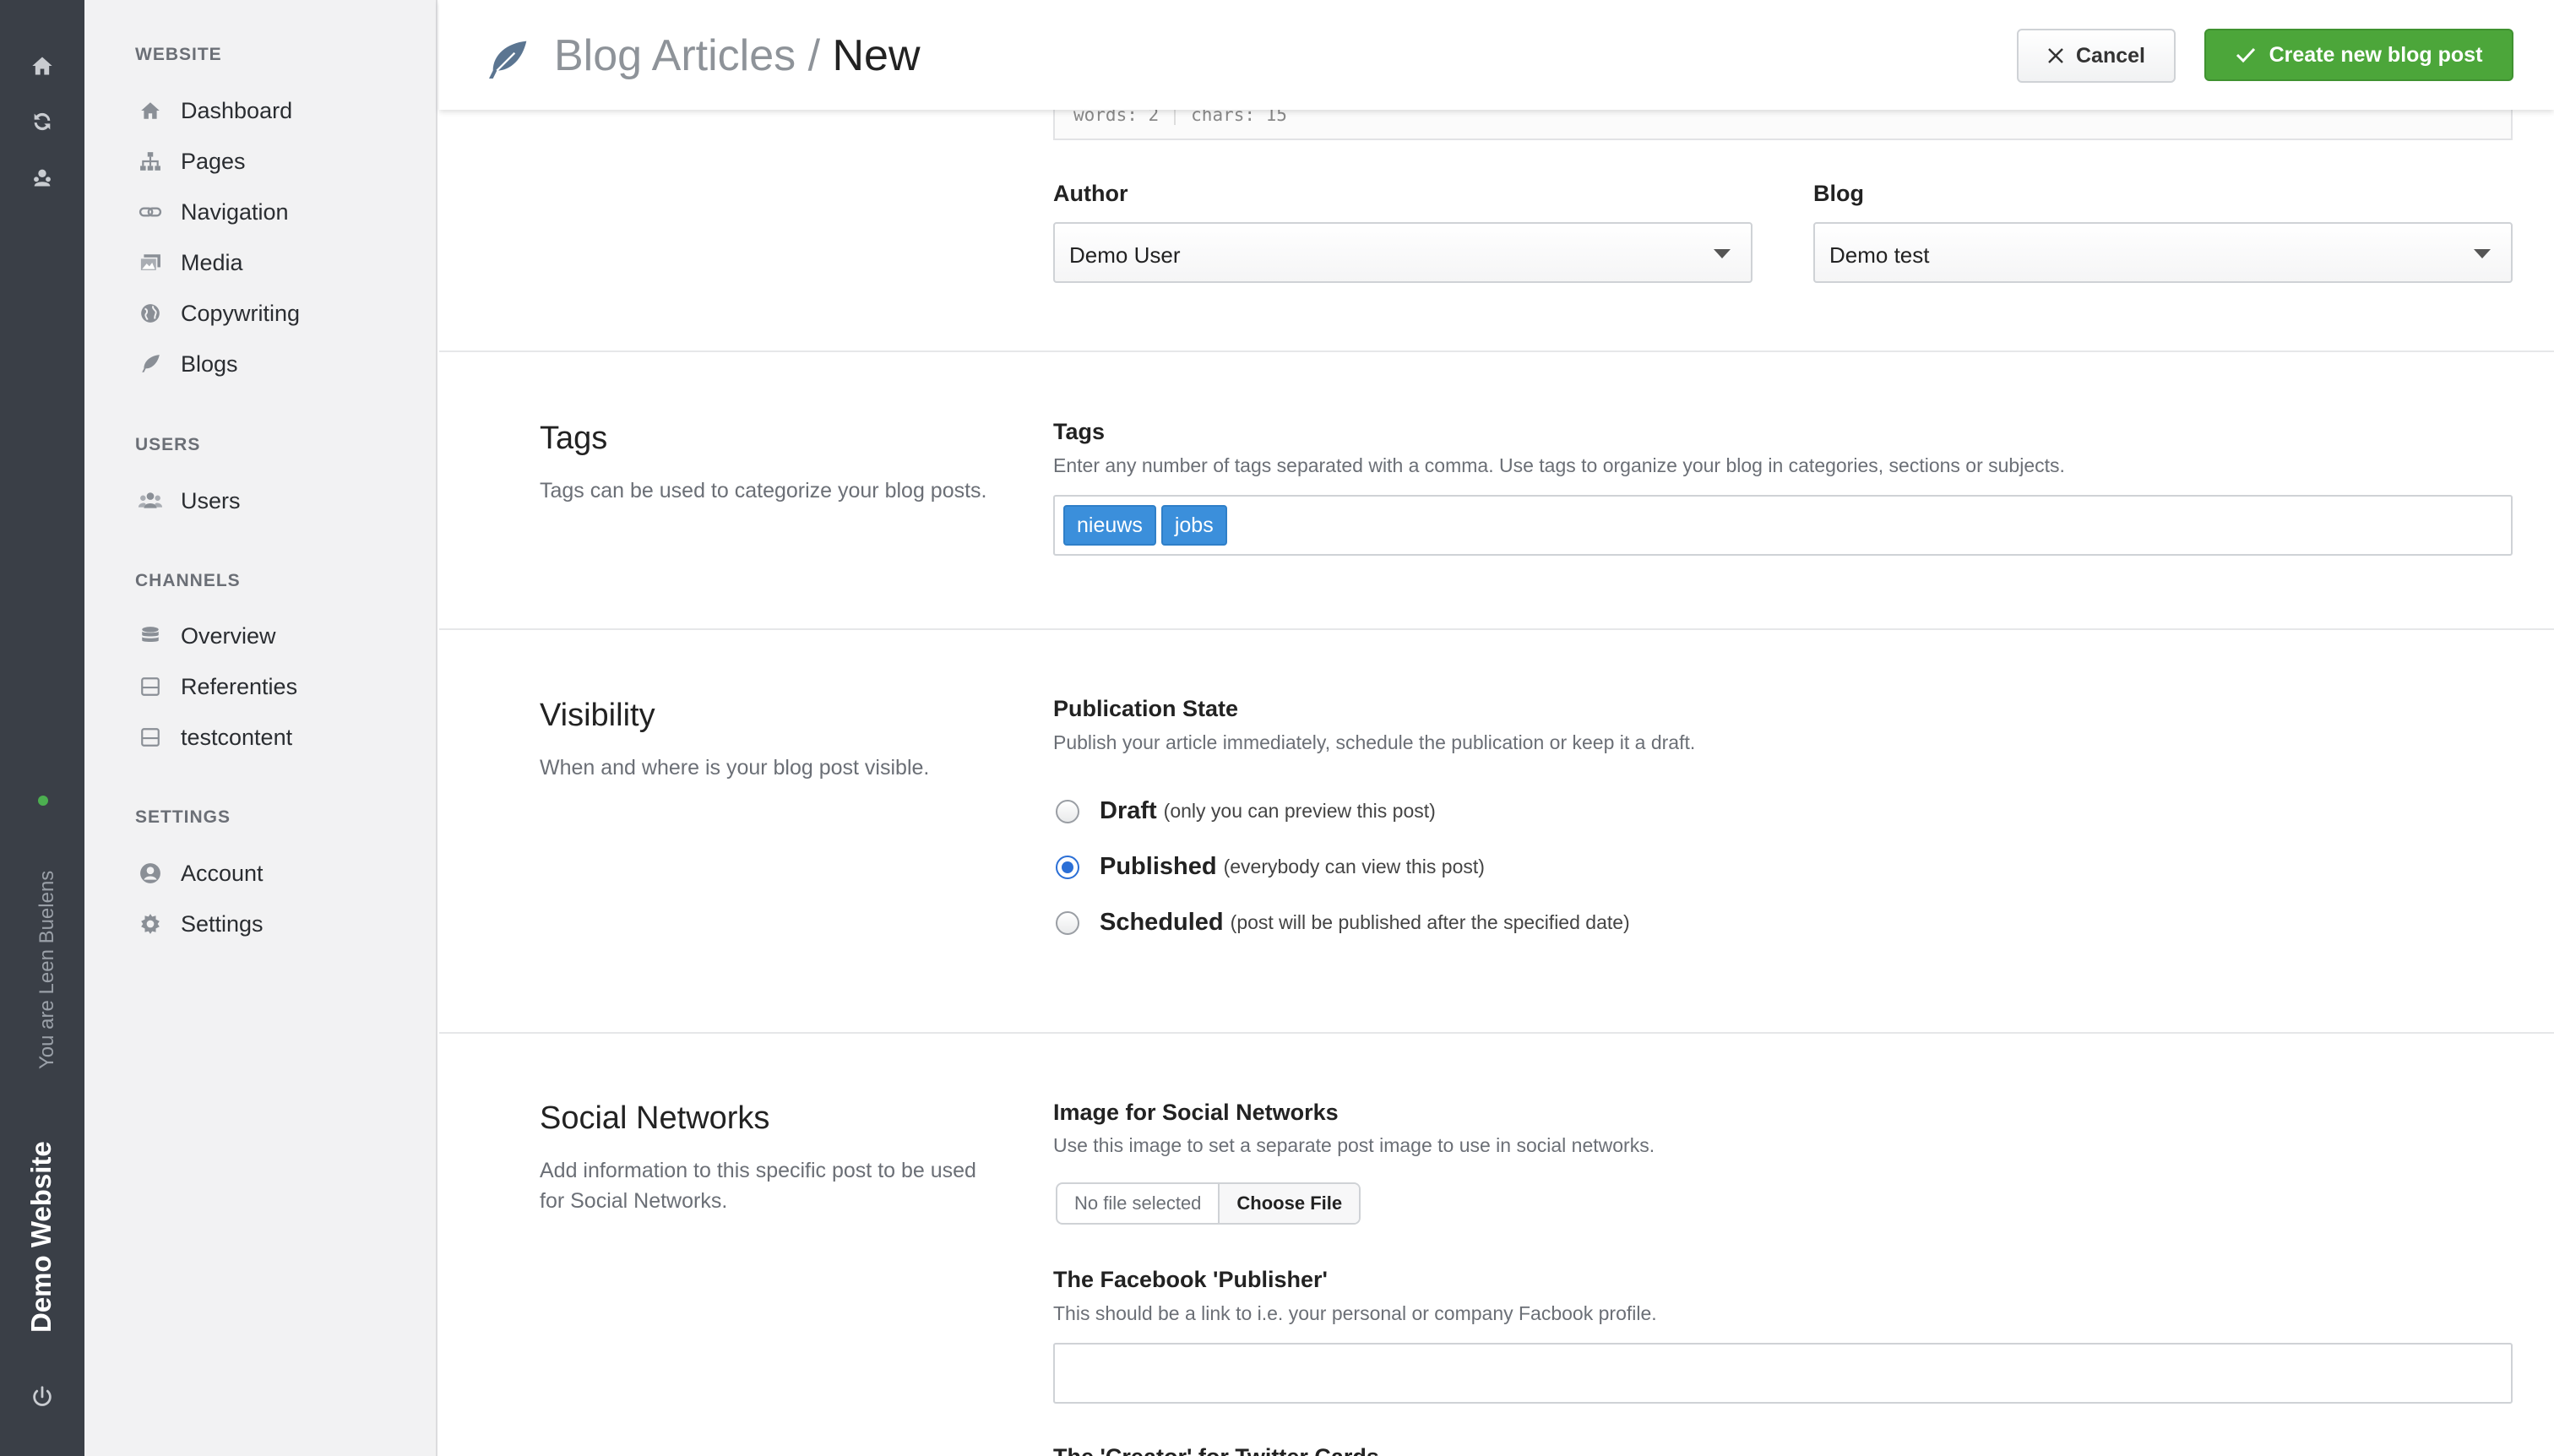  What do you see at coordinates (1067, 867) in the screenshot?
I see `published-radio` at bounding box center [1067, 867].